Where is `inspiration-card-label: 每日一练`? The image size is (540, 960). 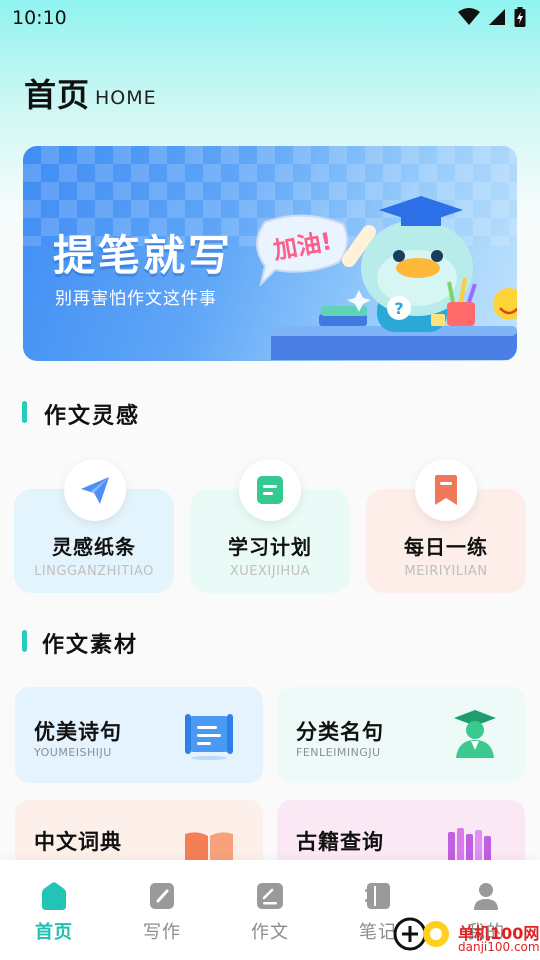 inspiration-card-label: 每日一练 is located at coordinates (446, 547).